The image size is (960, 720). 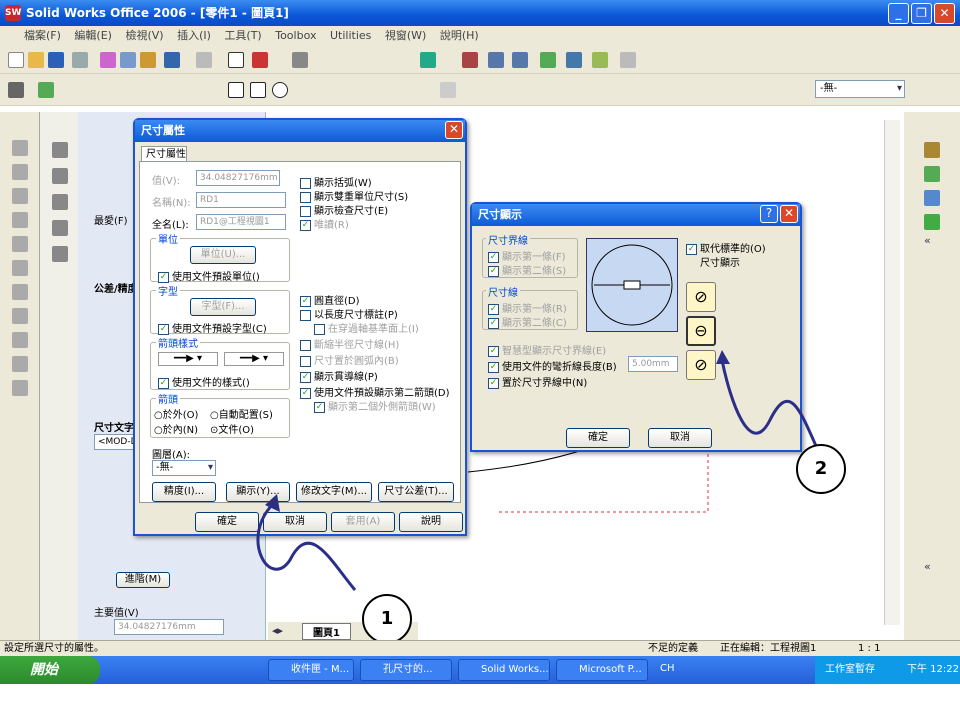 I want to click on status-message: 設定所選尺寸的屬性。, so click(x=54, y=648).